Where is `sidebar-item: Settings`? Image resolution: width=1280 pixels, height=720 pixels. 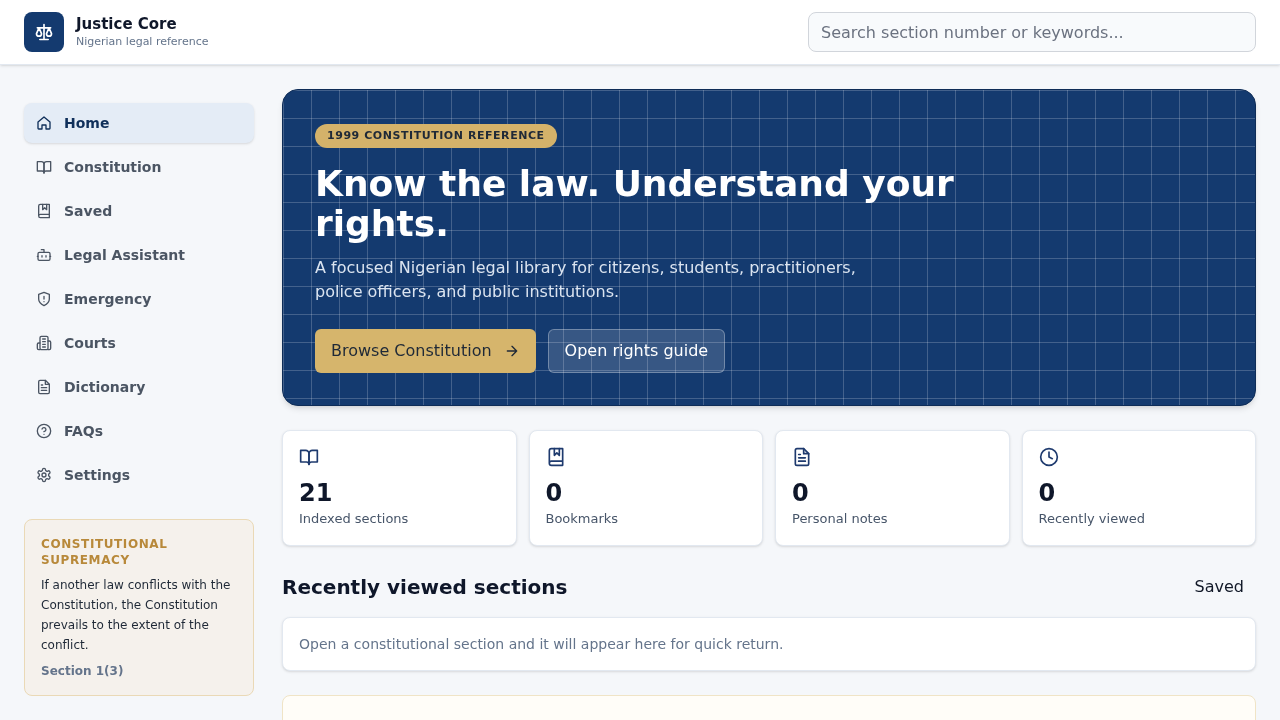
sidebar-item: Settings is located at coordinates (139, 475).